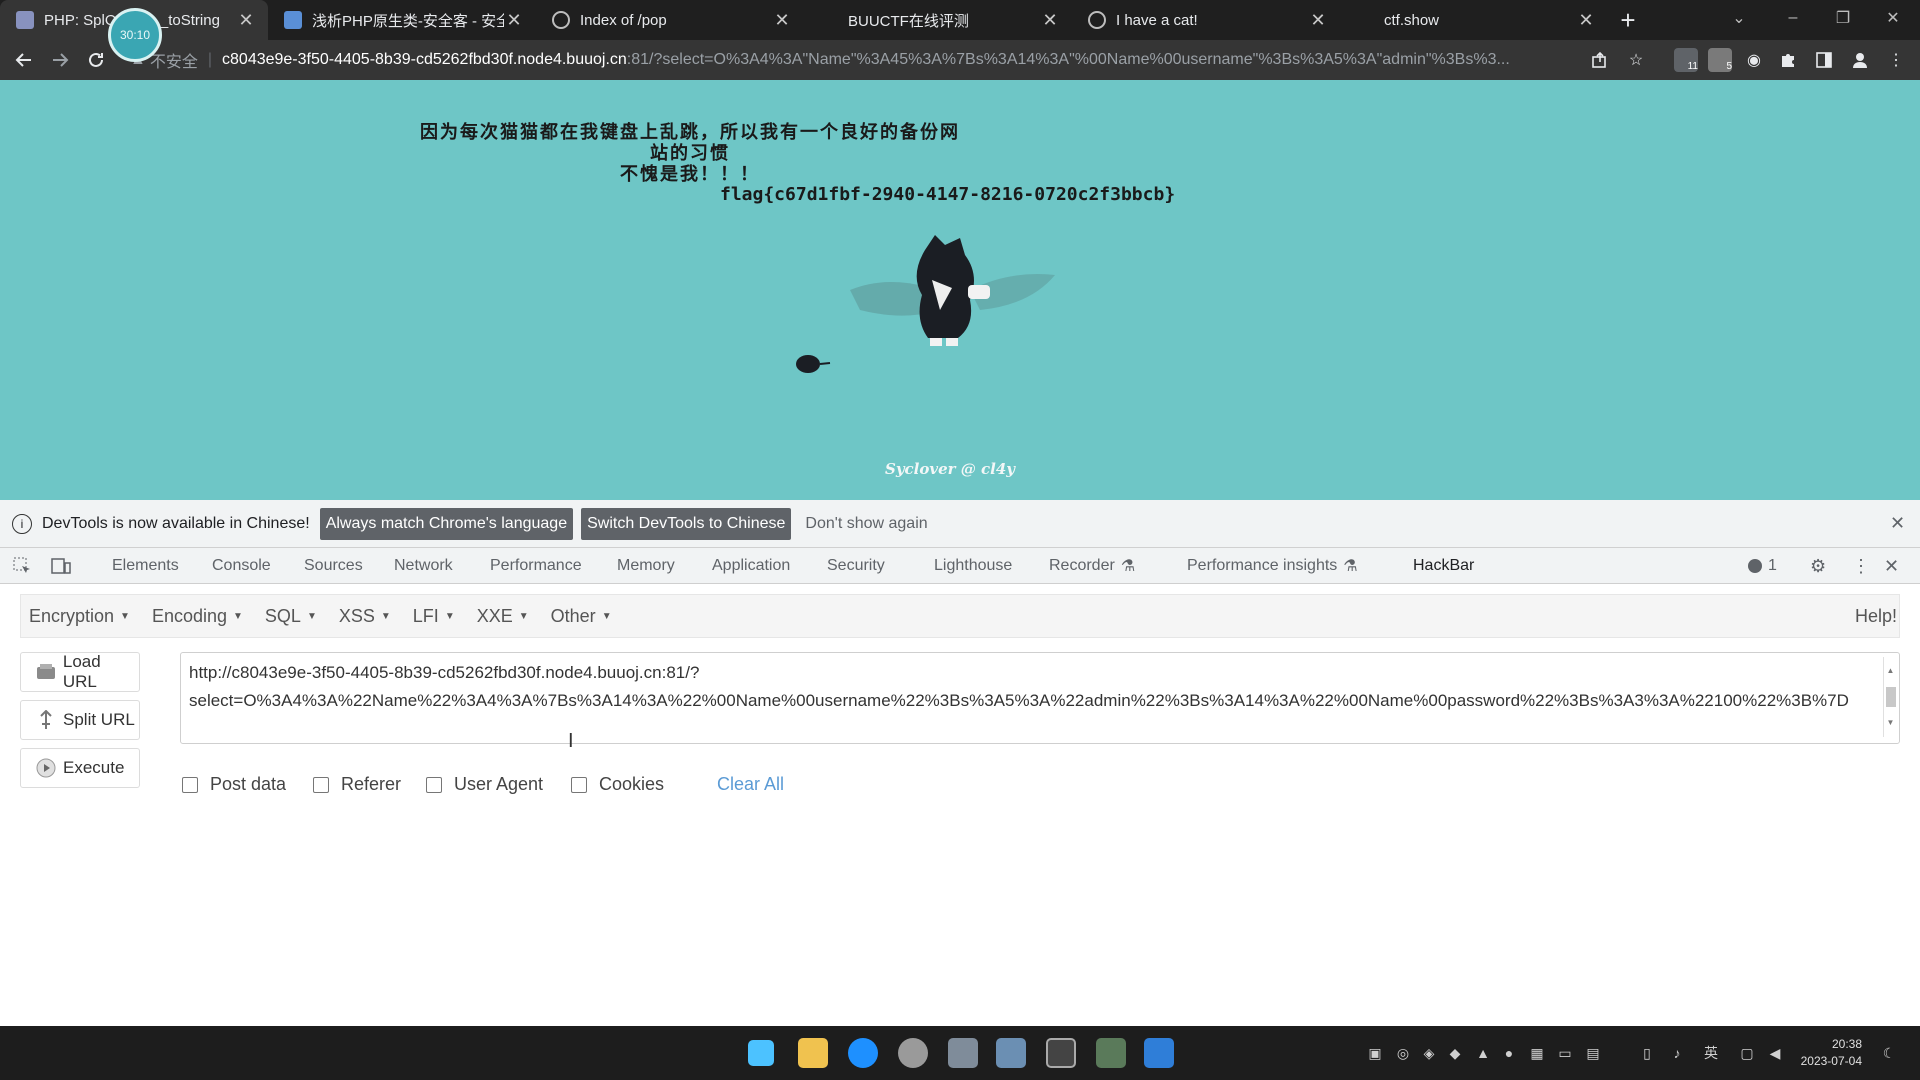 The width and height of the screenshot is (1920, 1080). I want to click on tray-app-icon: ▲, so click(1483, 1053).